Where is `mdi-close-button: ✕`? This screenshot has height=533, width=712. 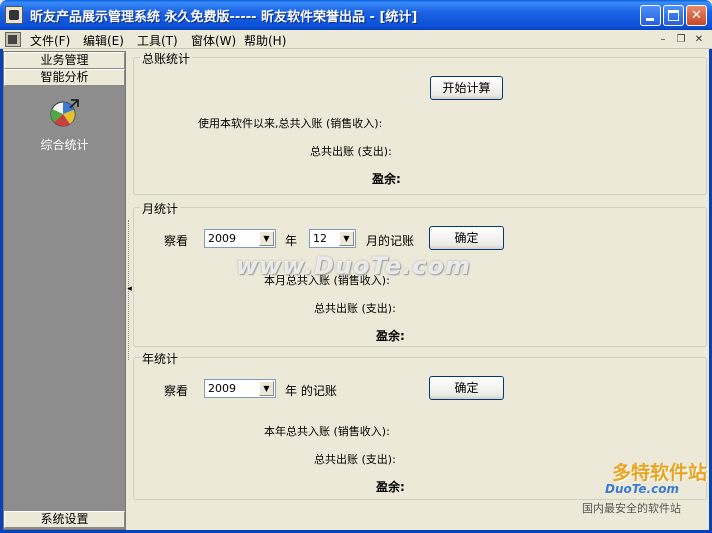 mdi-close-button: ✕ is located at coordinates (699, 39).